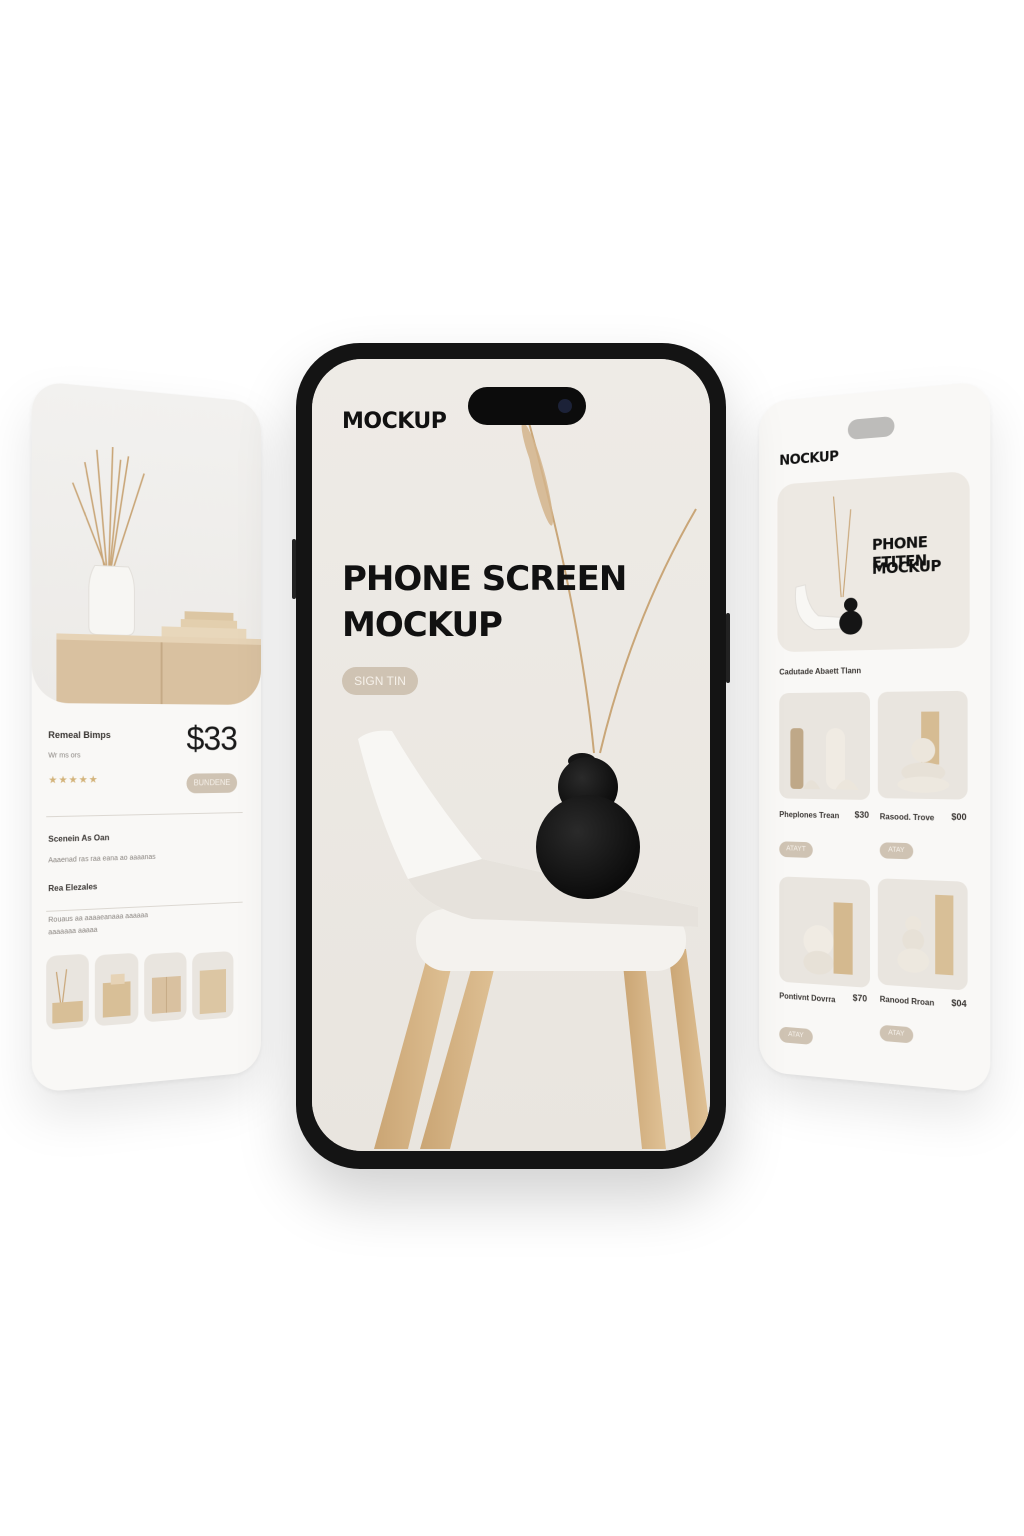 This screenshot has width=1024, height=1536. I want to click on rating-stars: ★★★★★, so click(73, 780).